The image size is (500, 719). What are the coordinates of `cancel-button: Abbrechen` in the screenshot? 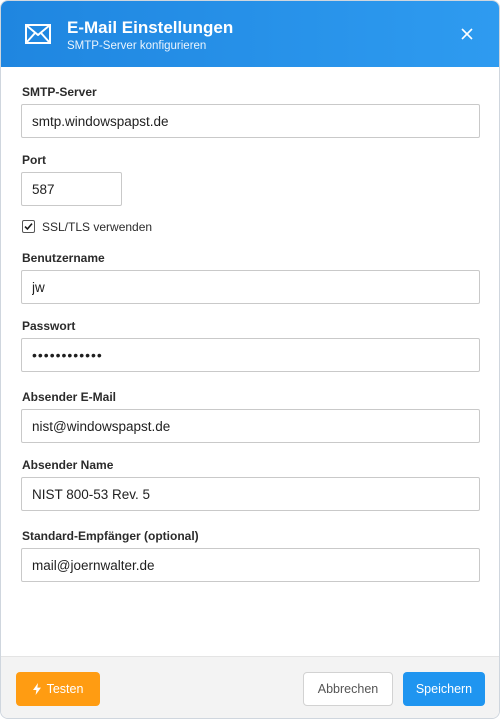 It's located at (348, 689).